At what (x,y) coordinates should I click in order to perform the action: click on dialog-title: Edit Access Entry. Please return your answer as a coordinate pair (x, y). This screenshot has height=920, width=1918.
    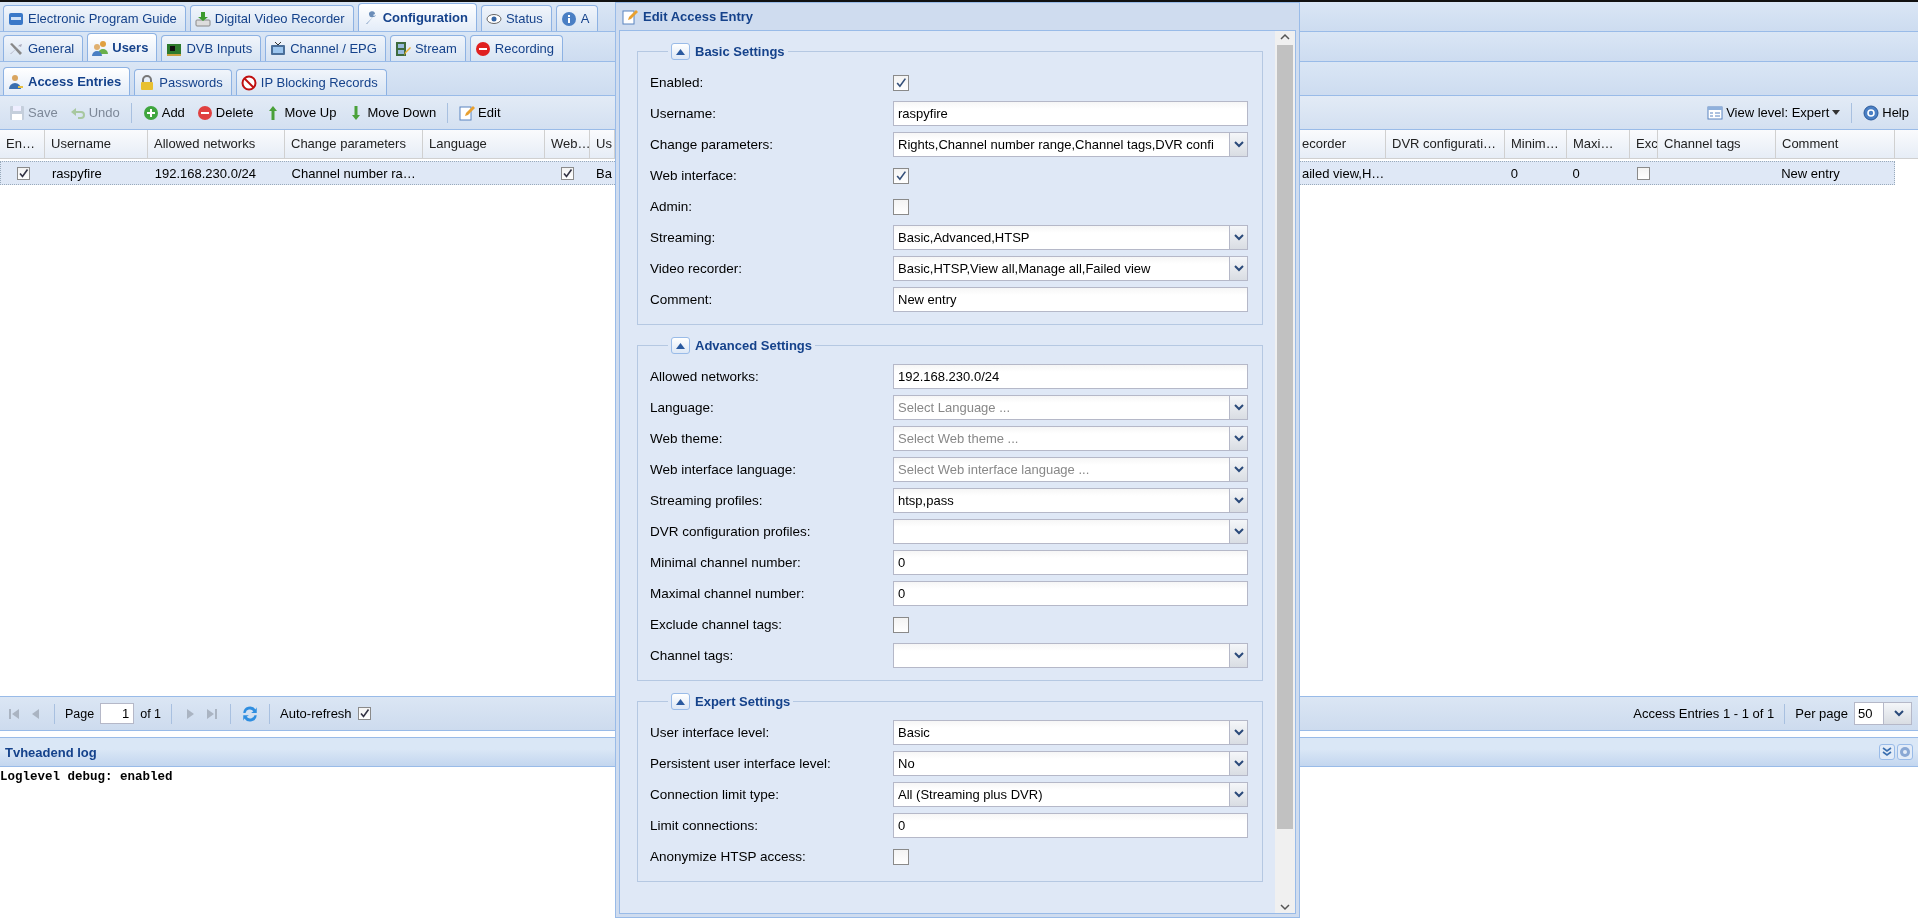
    Looking at the image, I should click on (698, 16).